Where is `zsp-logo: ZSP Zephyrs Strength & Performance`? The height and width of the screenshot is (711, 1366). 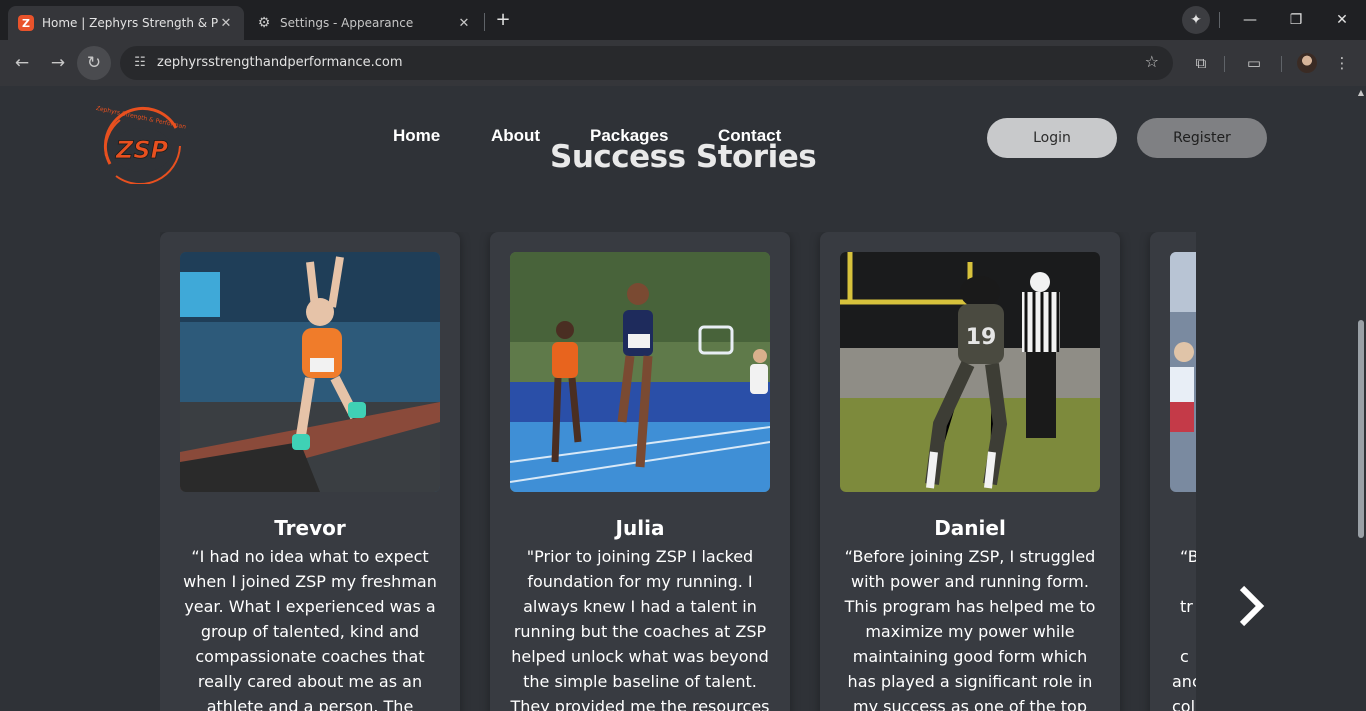 zsp-logo: ZSP Zephyrs Strength & Performance is located at coordinates (141, 145).